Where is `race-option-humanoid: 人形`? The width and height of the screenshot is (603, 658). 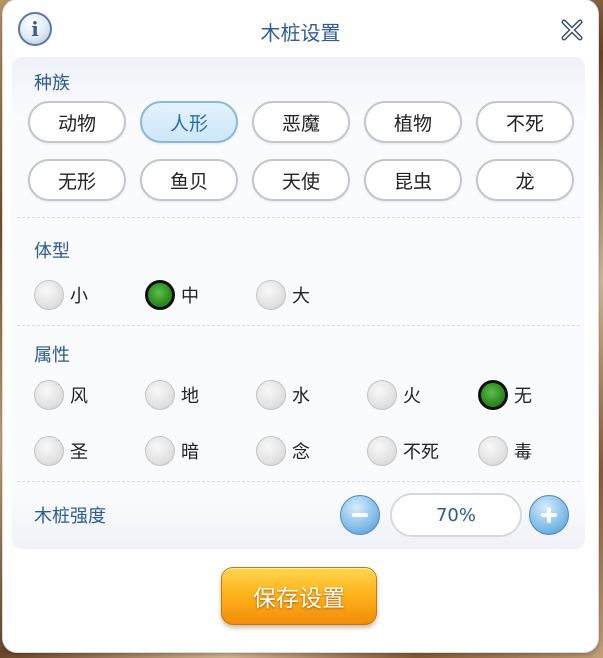 race-option-humanoid: 人形 is located at coordinates (189, 122).